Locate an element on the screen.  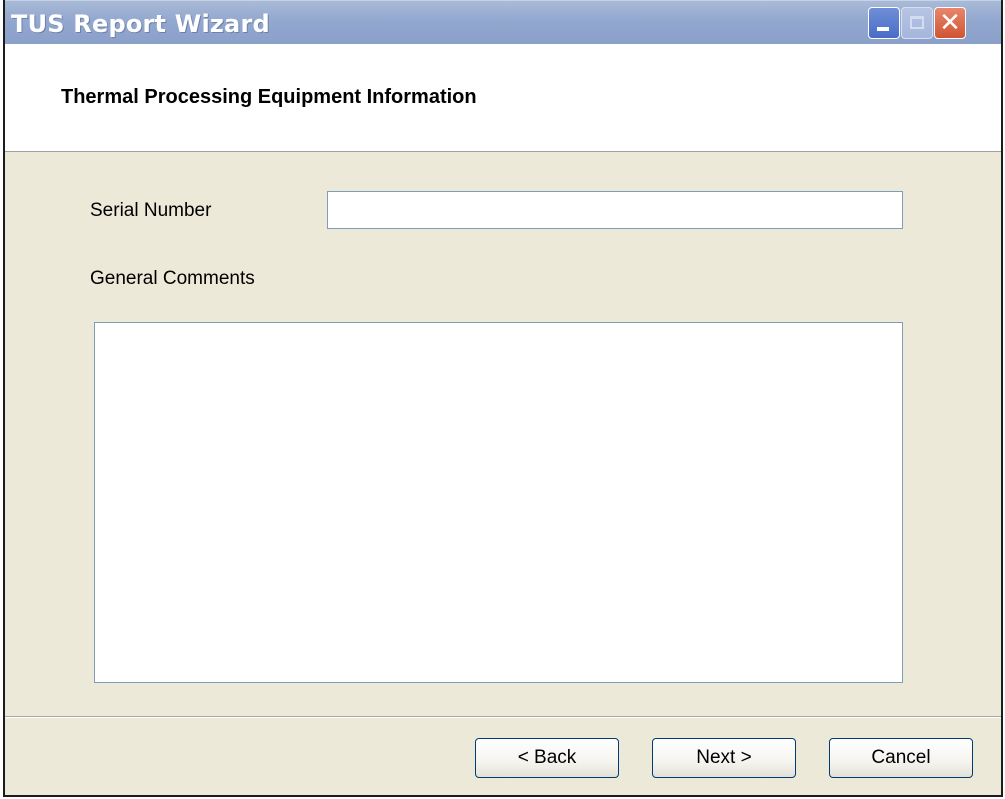
close-icon: ✕ is located at coordinates (950, 23).